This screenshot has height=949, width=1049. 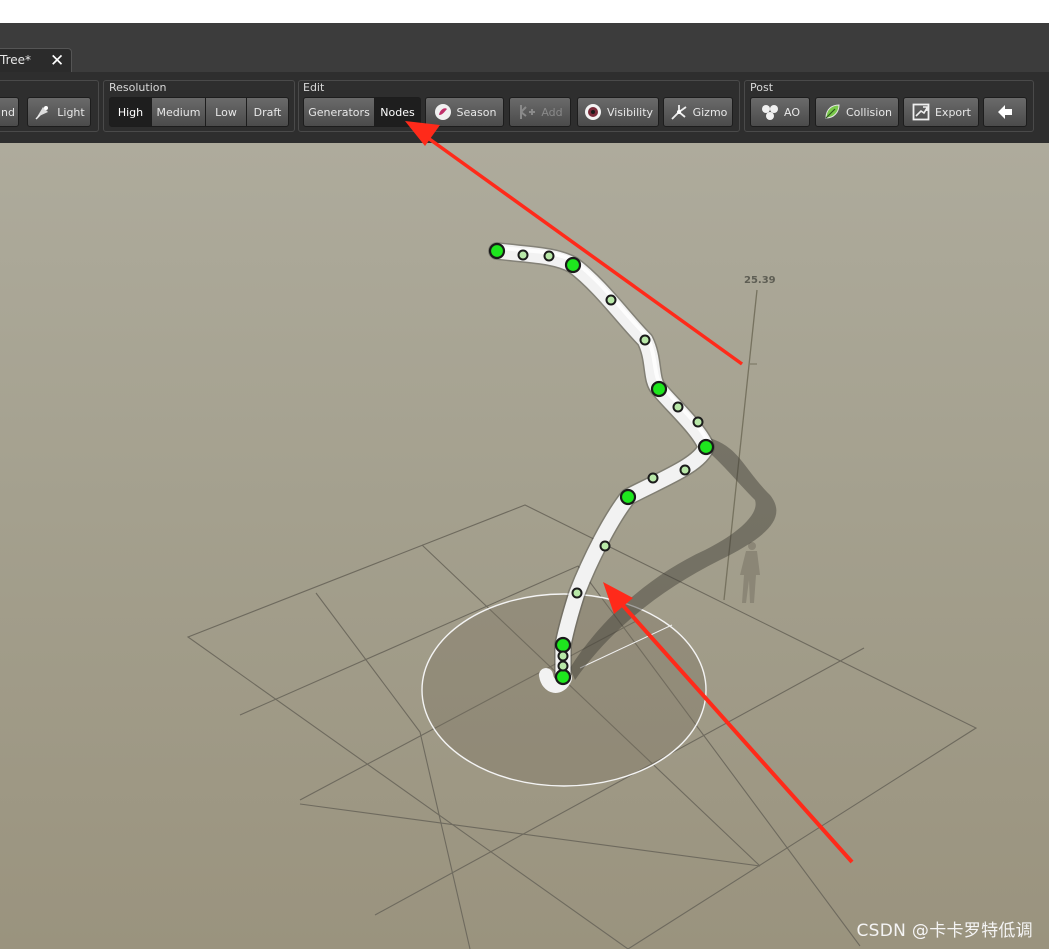 What do you see at coordinates (762, 87) in the screenshot?
I see `post-title: Post` at bounding box center [762, 87].